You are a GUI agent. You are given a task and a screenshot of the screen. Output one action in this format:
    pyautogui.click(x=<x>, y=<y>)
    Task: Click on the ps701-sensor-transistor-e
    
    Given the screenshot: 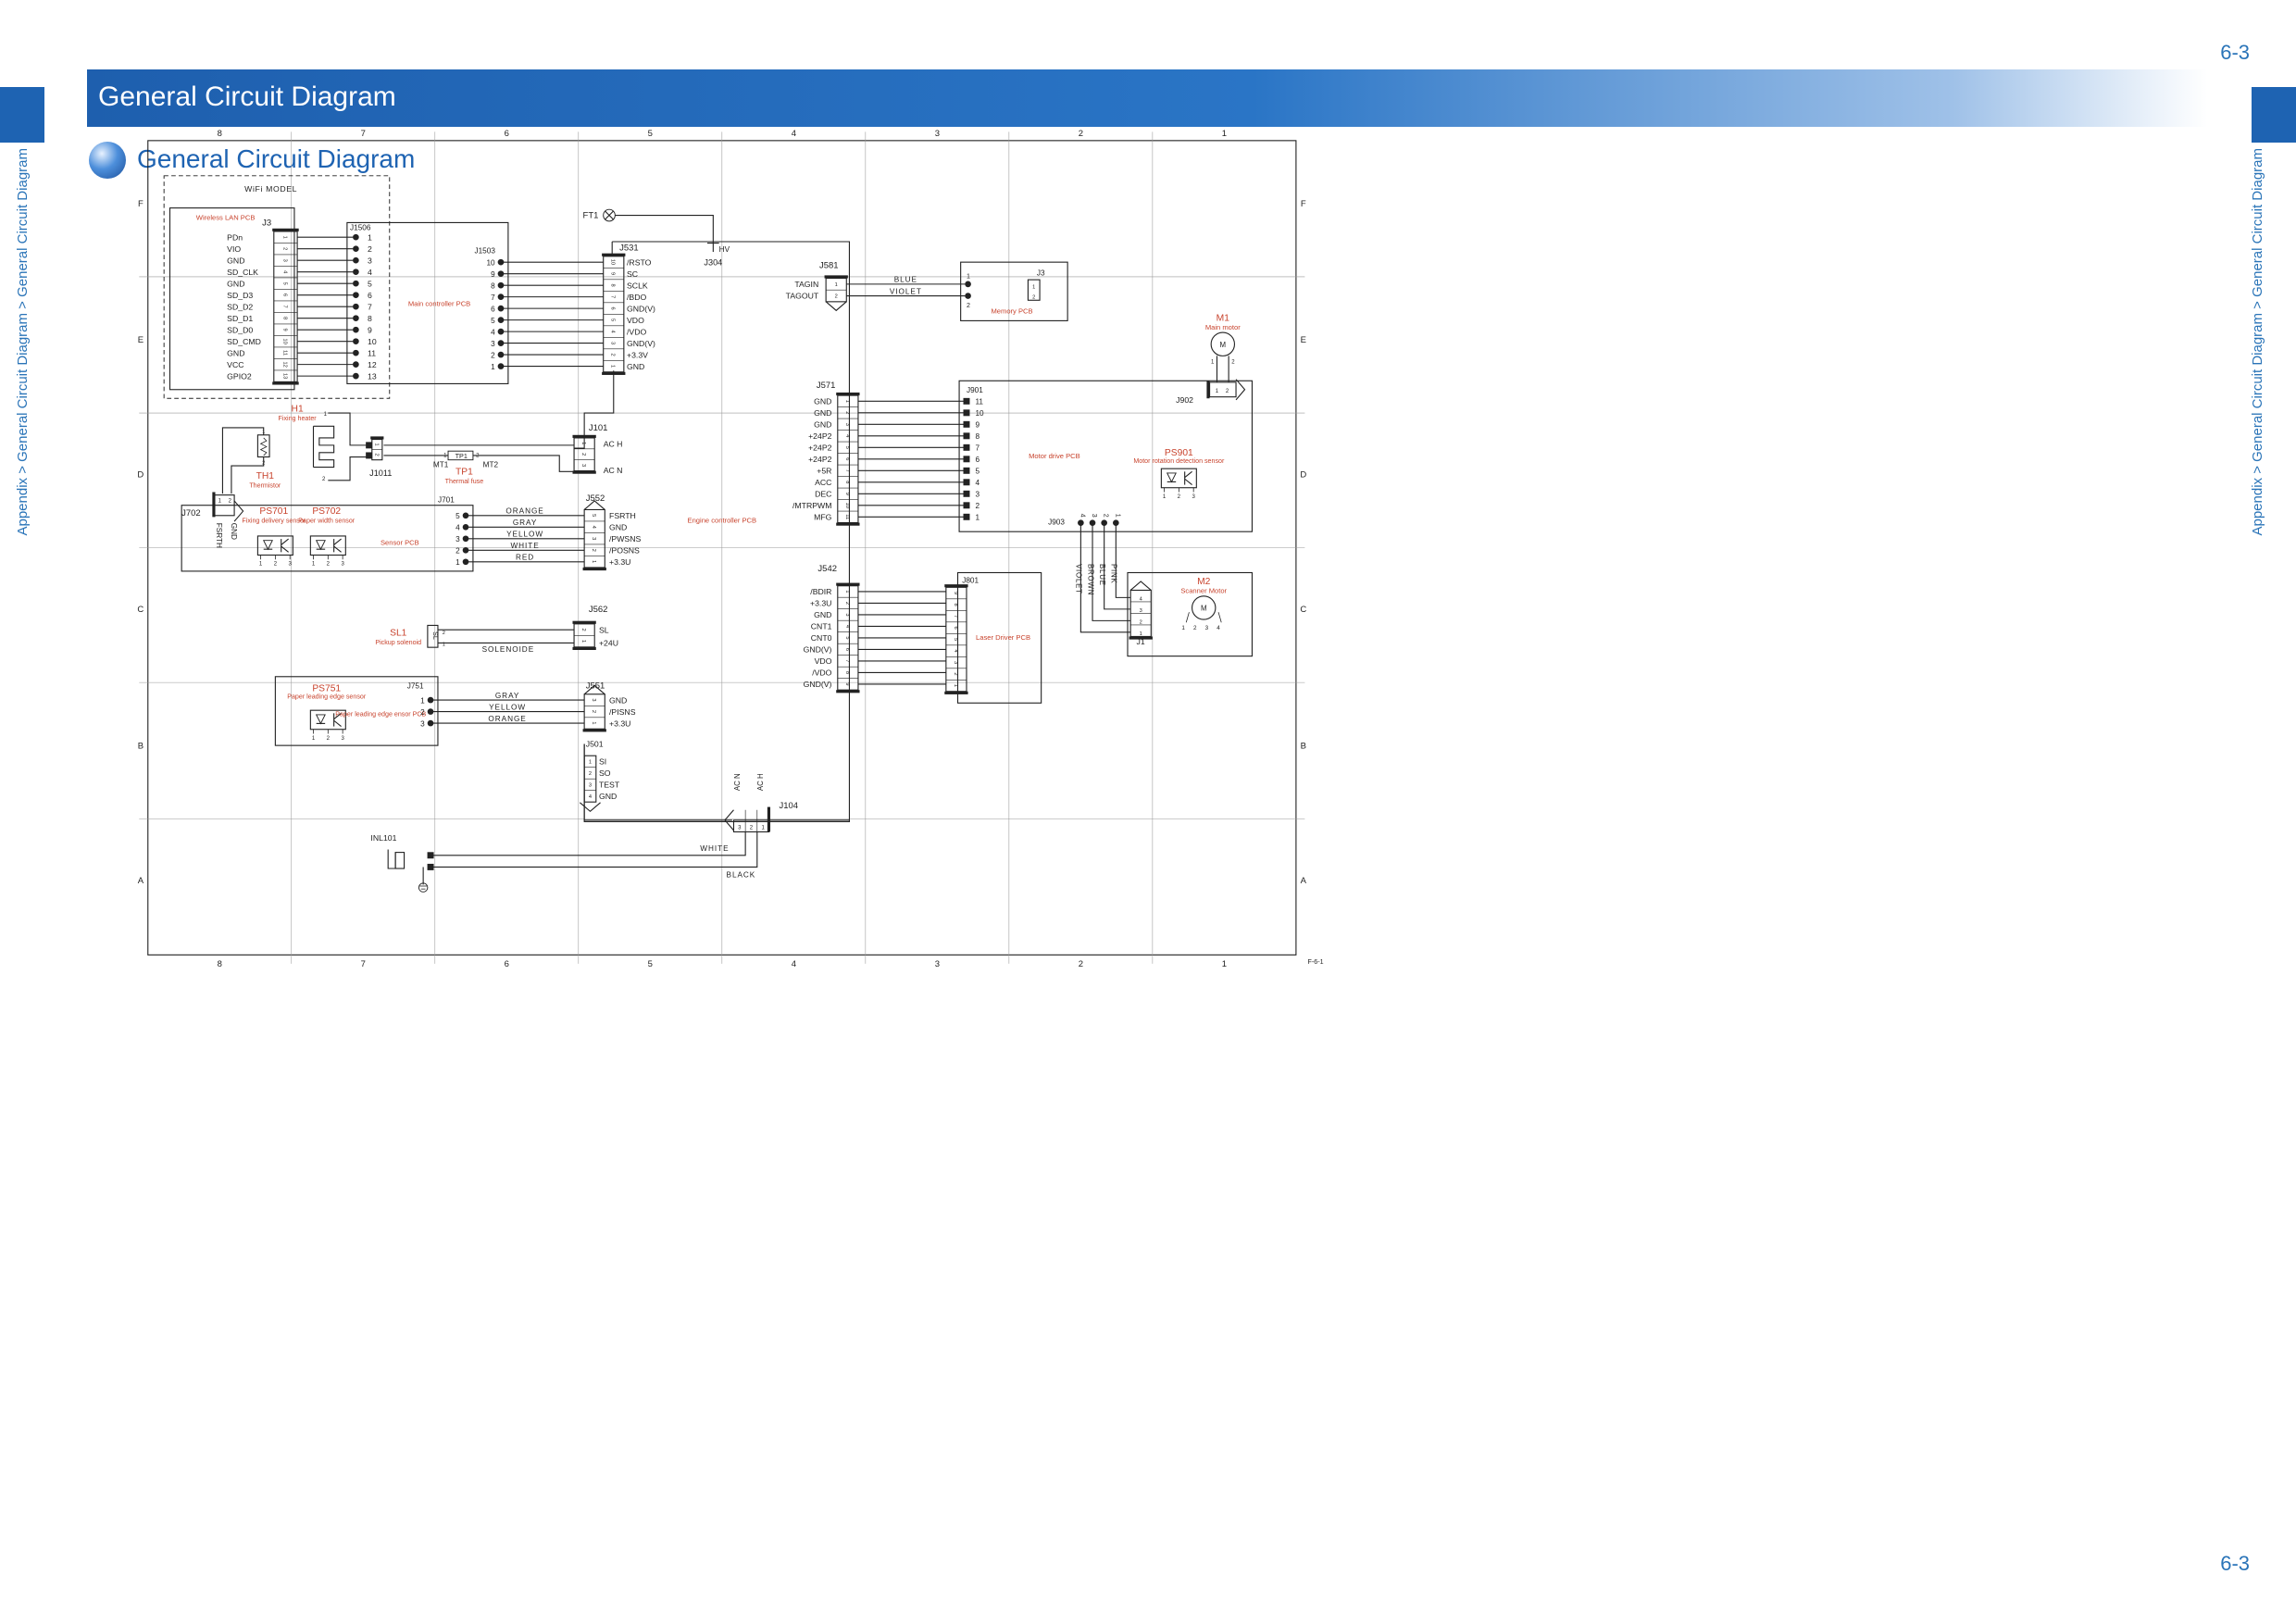 What is the action you would take?
    pyautogui.click(x=285, y=549)
    